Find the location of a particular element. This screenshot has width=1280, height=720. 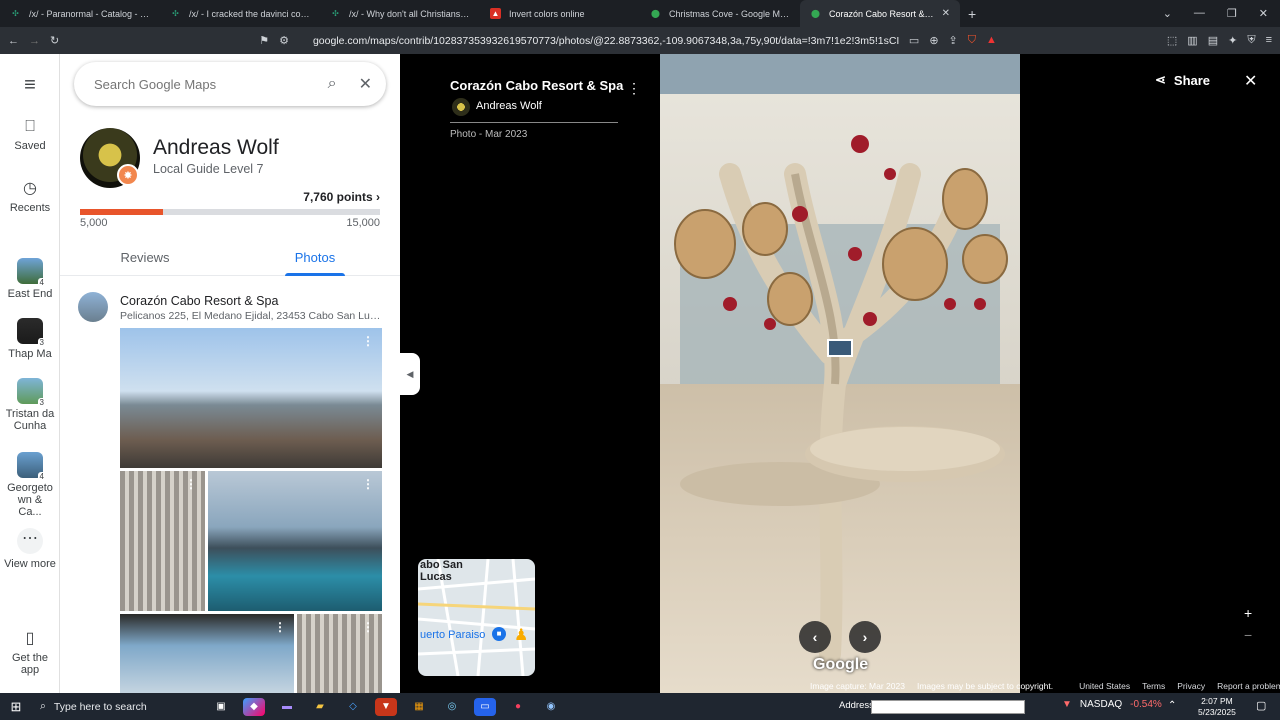

view-more-button: ⋯ View more is located at coordinates (30, 549).